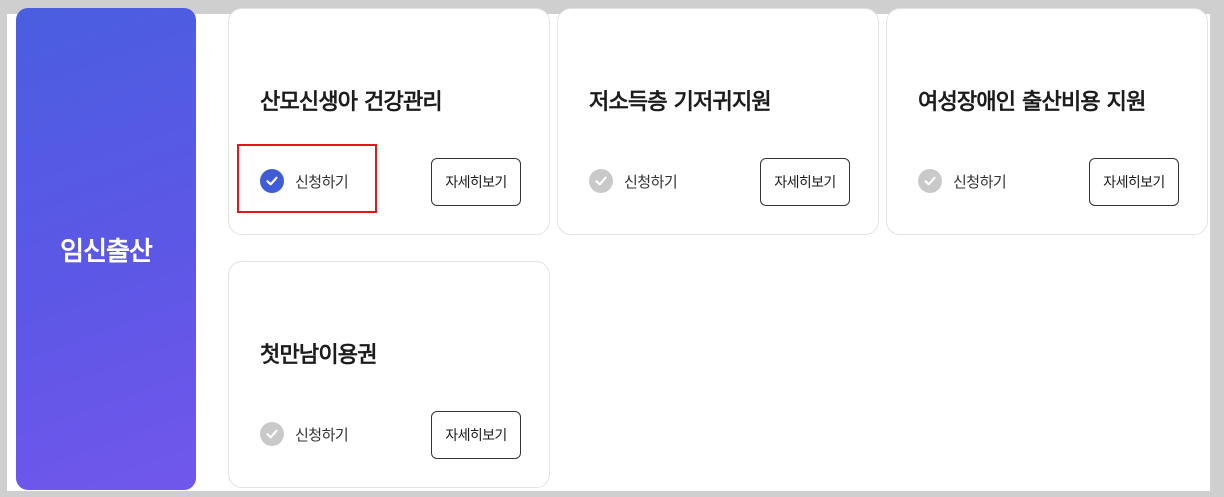 The width and height of the screenshot is (1224, 497). Describe the element at coordinates (680, 102) in the screenshot. I see `card-title: 저소득층 기저귀지원` at that location.